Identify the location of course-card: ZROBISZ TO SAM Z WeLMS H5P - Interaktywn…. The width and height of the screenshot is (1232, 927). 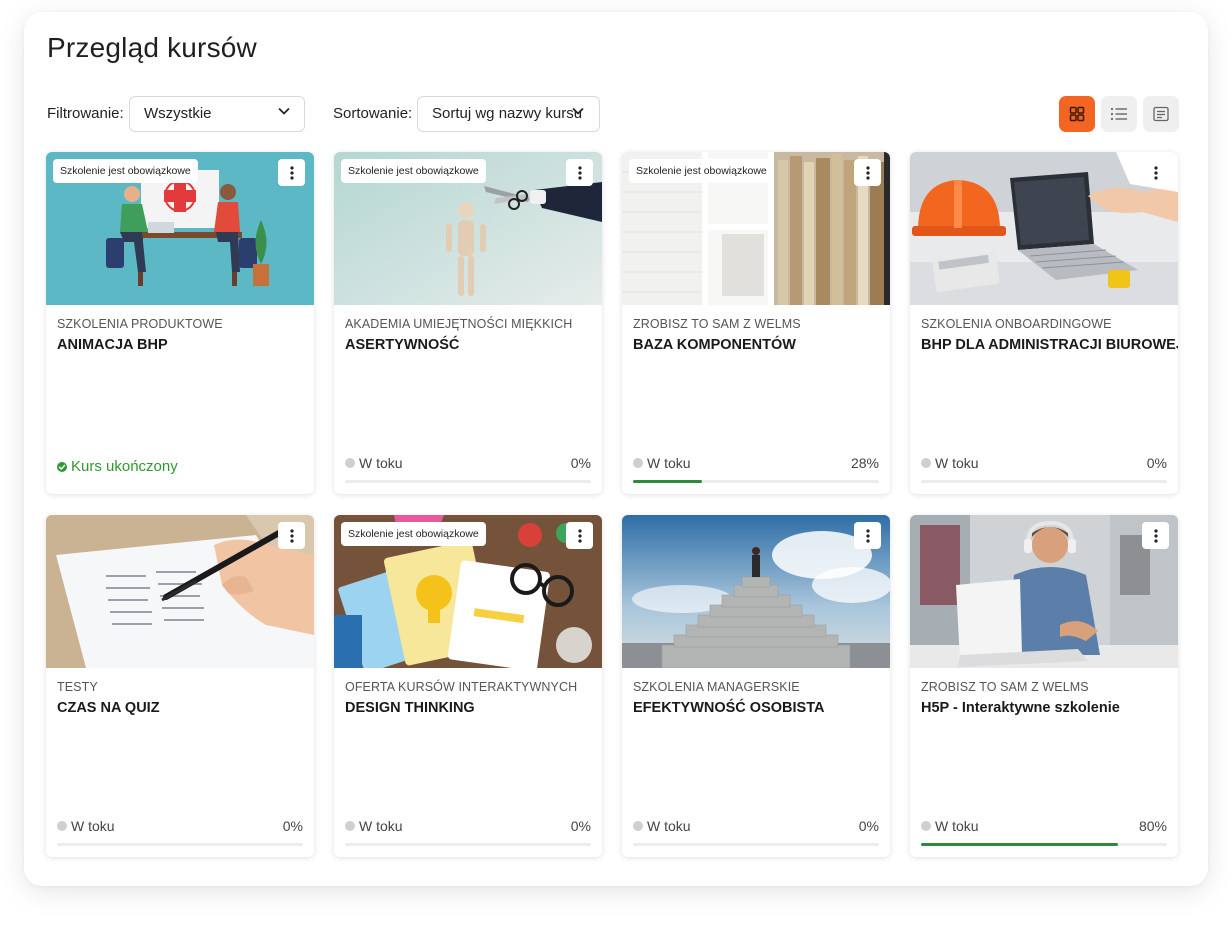
(1044, 686).